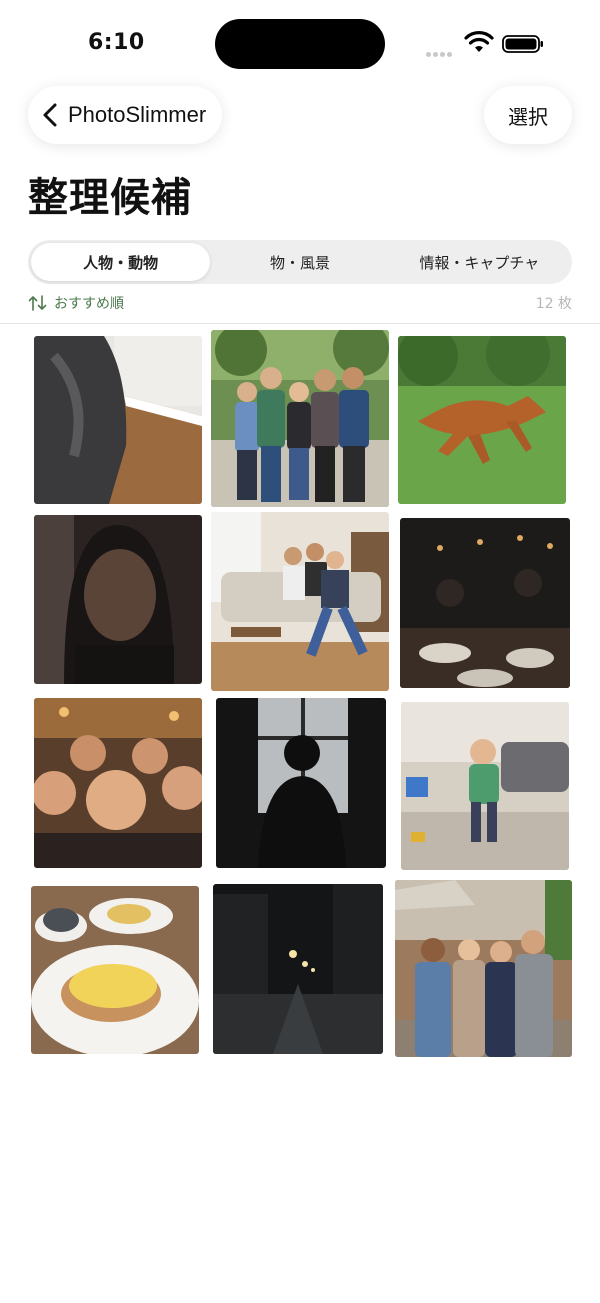 The height and width of the screenshot is (1303, 600). Describe the element at coordinates (118, 599) in the screenshot. I see `photo-thumbnail-dark-selfie` at that location.